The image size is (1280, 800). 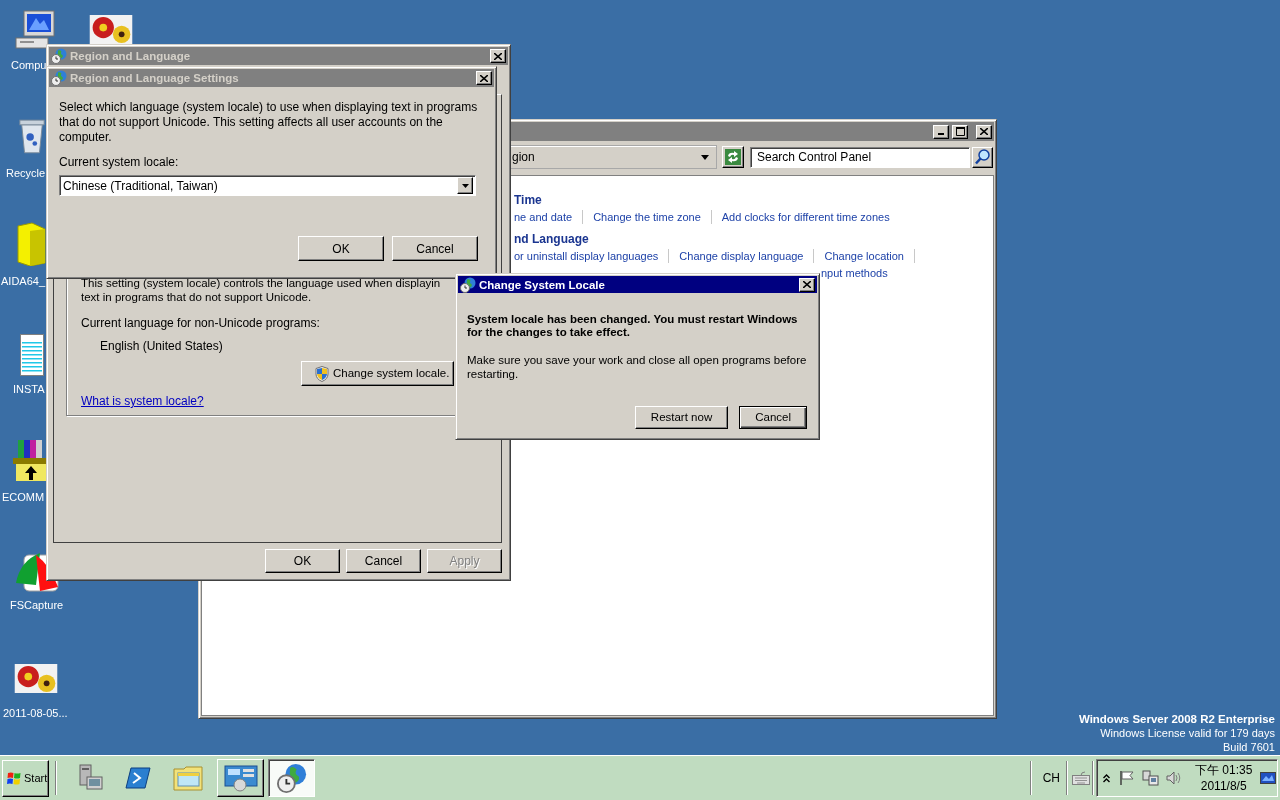 What do you see at coordinates (864, 256) in the screenshot?
I see `task-link: Change location` at bounding box center [864, 256].